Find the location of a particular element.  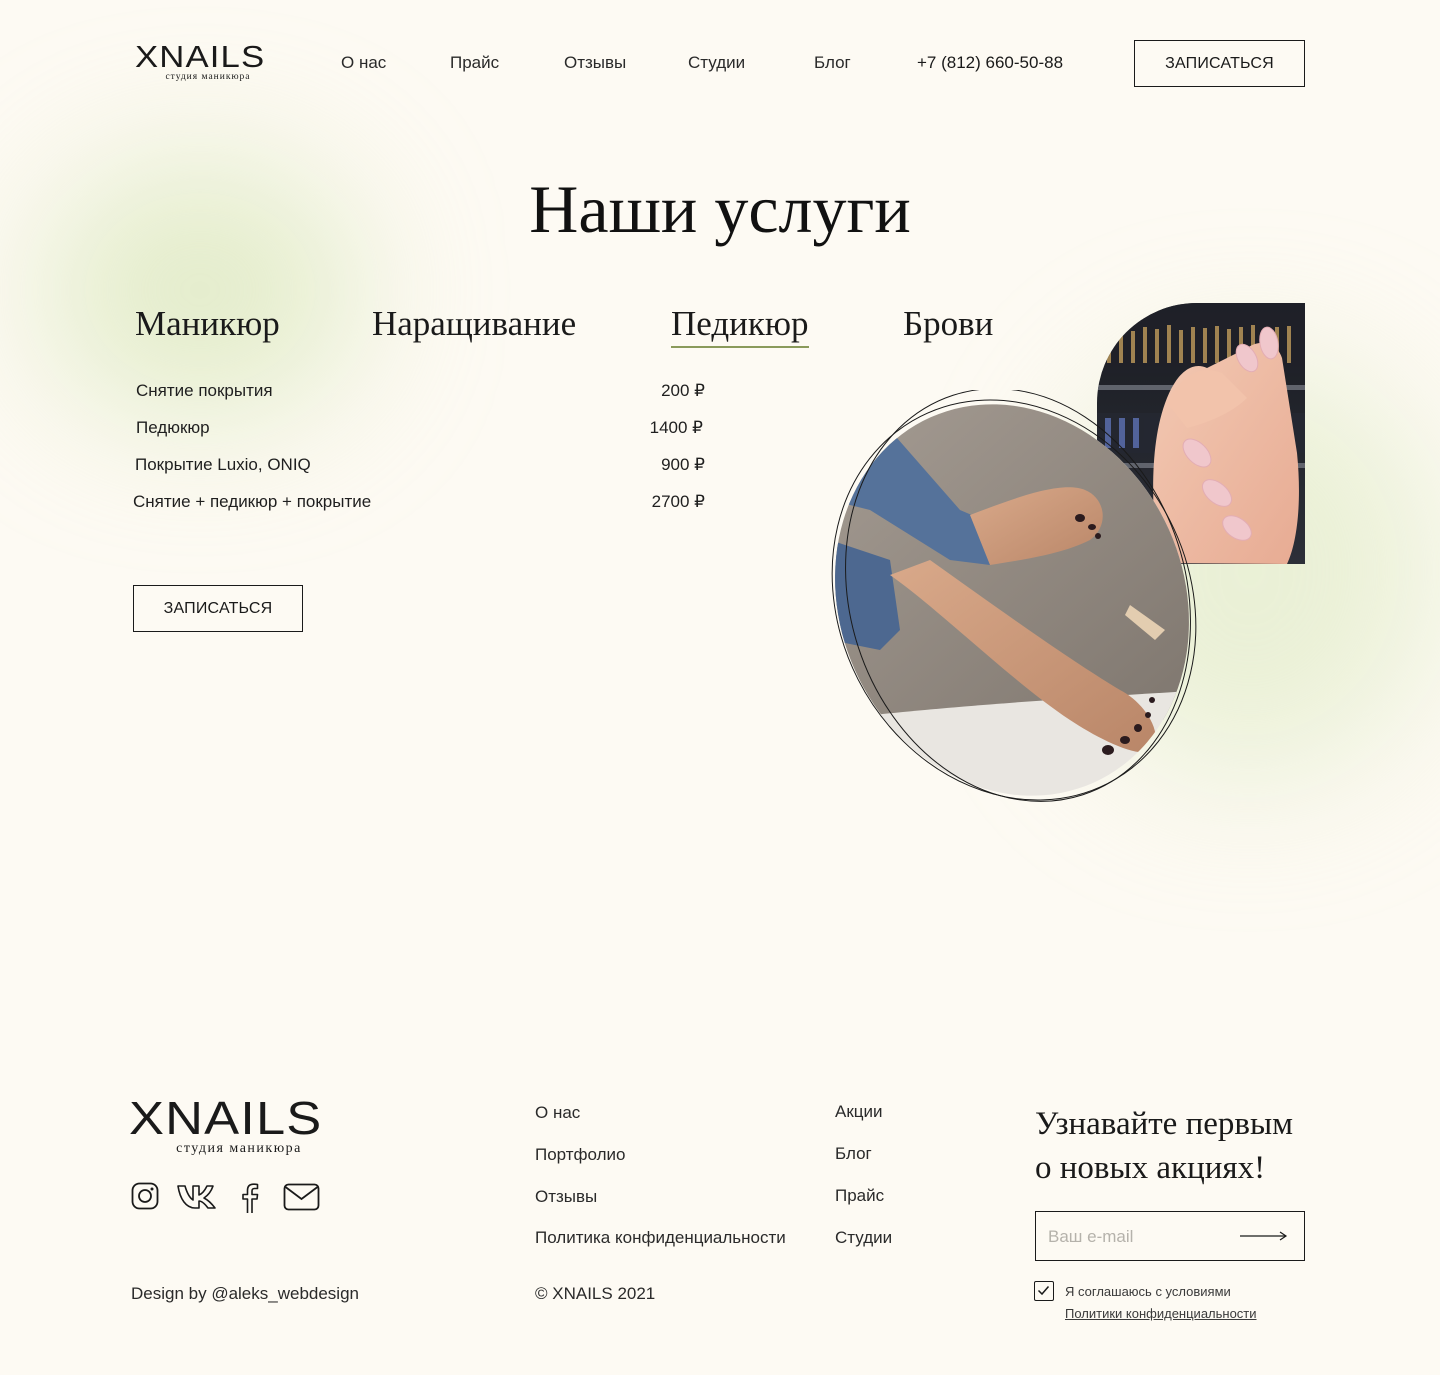

vk-icon is located at coordinates (197, 1198).